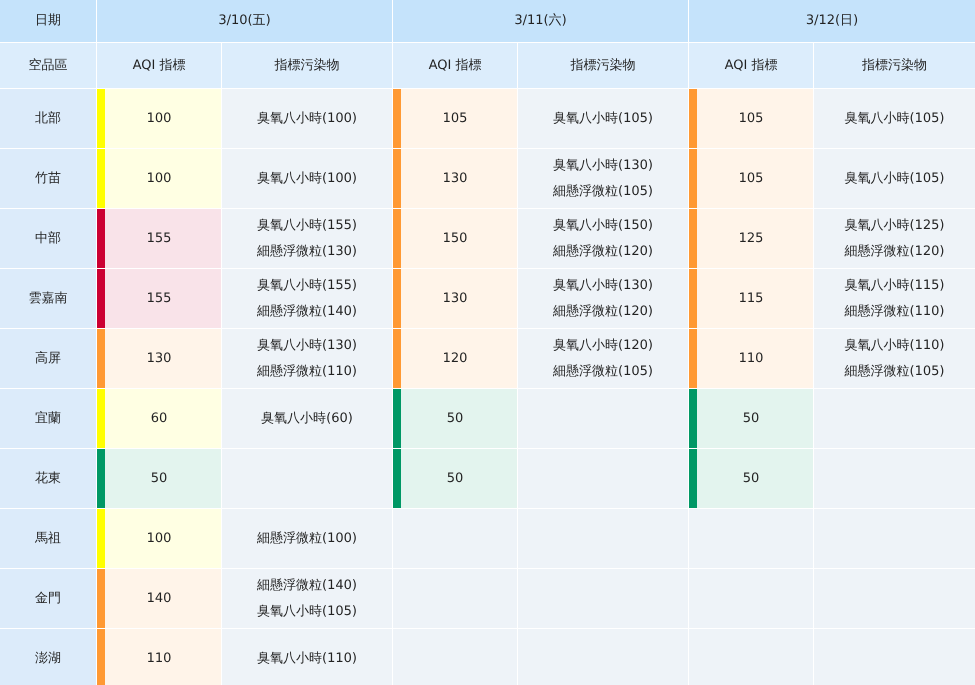  I want to click on pollutant-text: 臭氧八小時(120), so click(603, 345).